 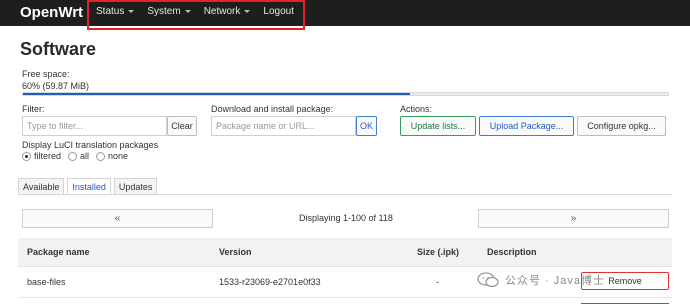 What do you see at coordinates (94, 126) in the screenshot?
I see `filter-input` at bounding box center [94, 126].